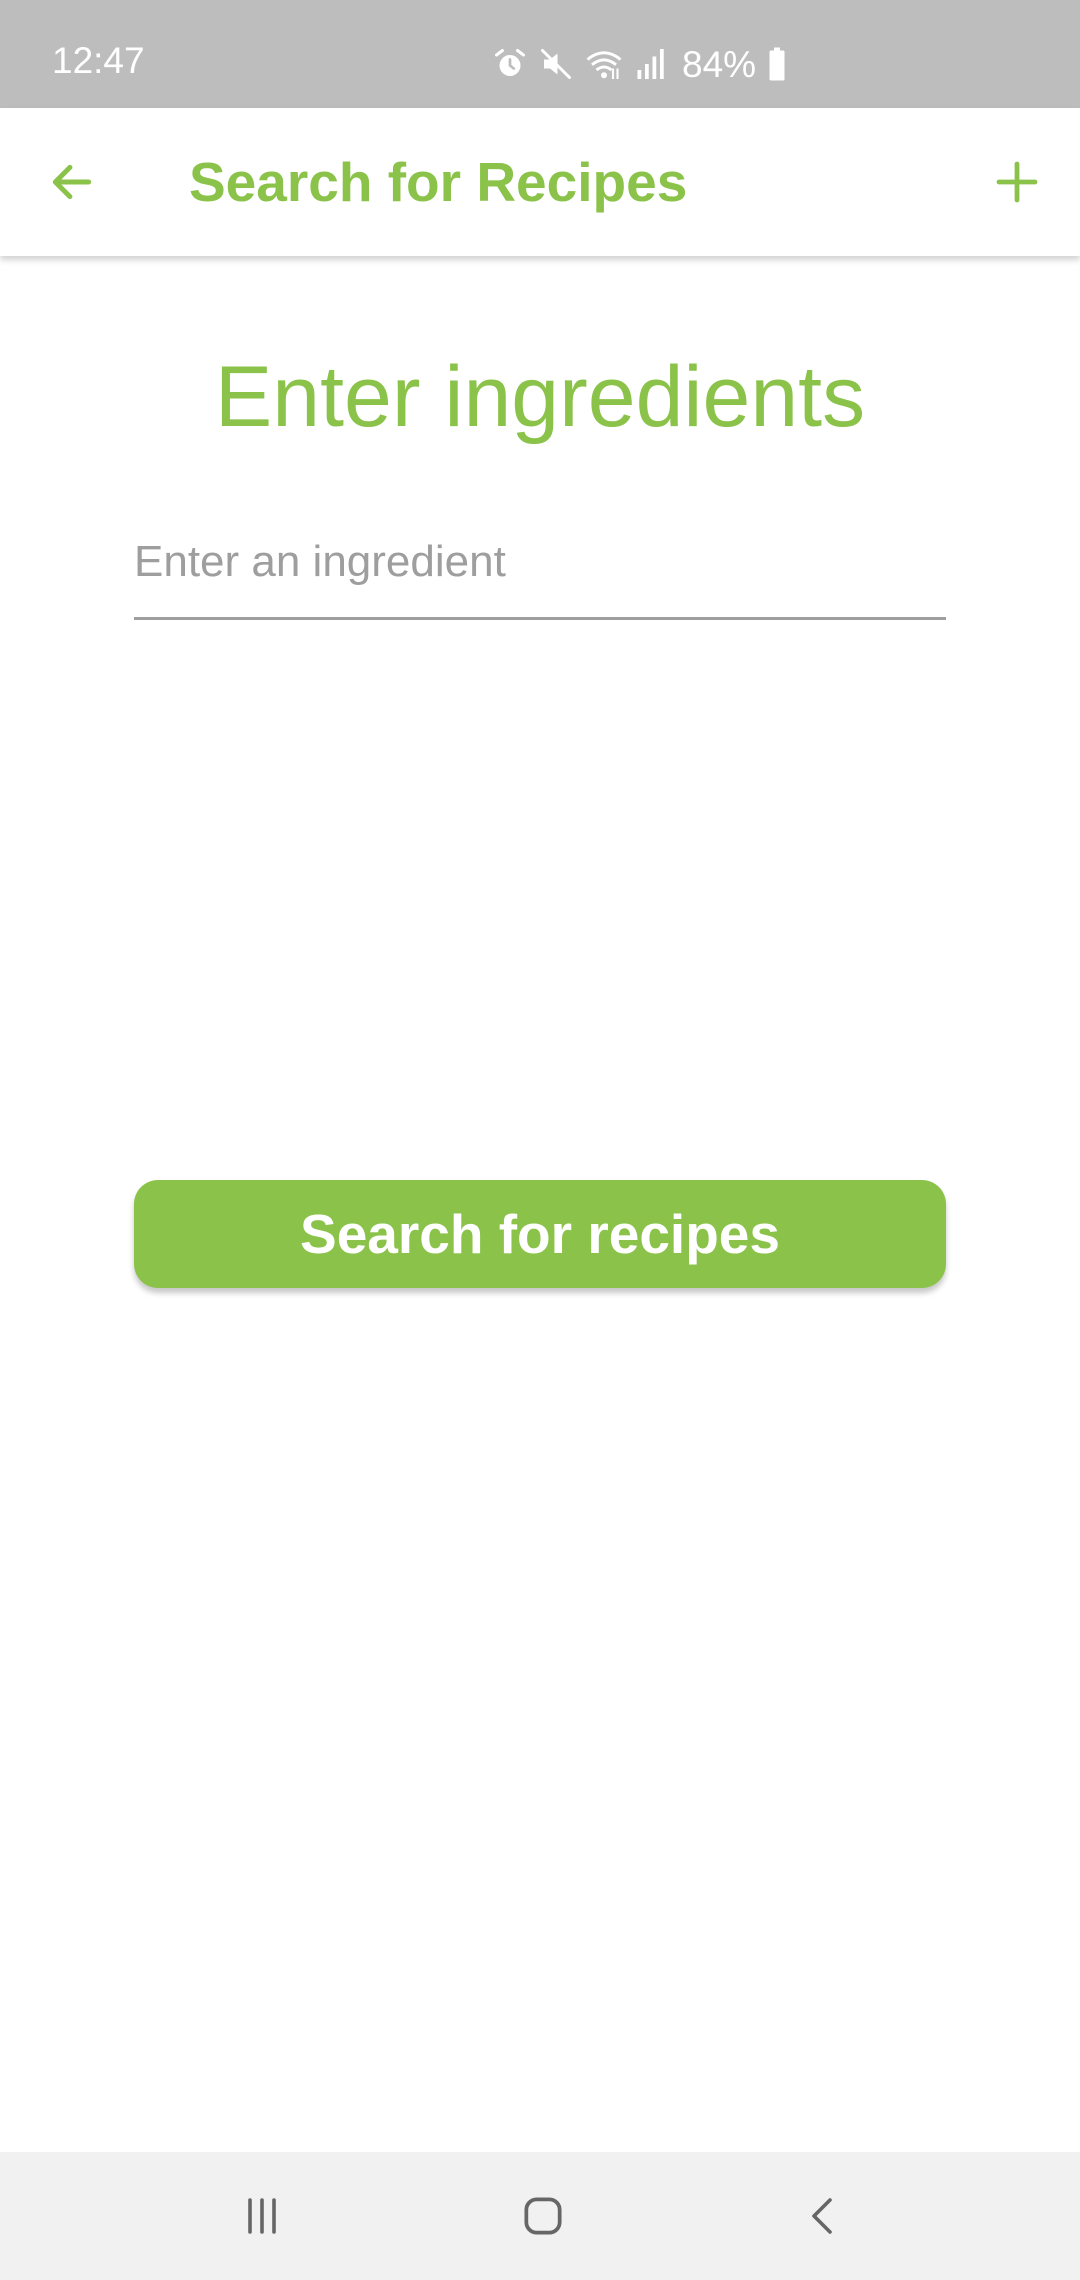 The height and width of the screenshot is (2280, 1080). What do you see at coordinates (540, 570) in the screenshot?
I see `ingredient-input` at bounding box center [540, 570].